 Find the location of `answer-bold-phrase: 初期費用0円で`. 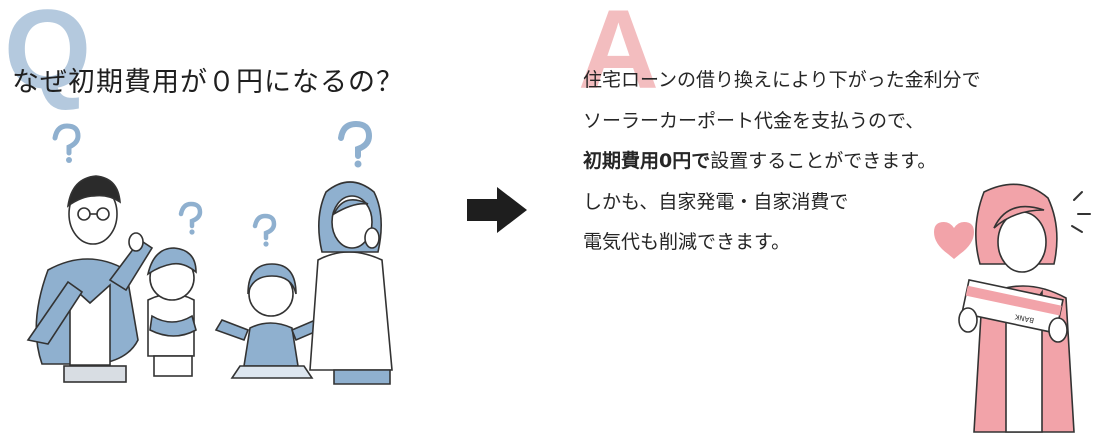

answer-bold-phrase: 初期費用0円で is located at coordinates (647, 161).